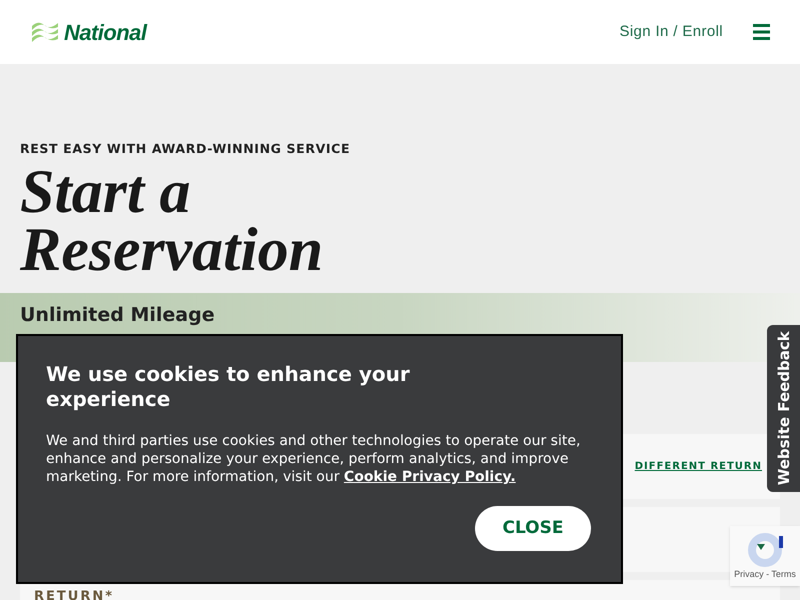  What do you see at coordinates (698, 466) in the screenshot?
I see `different-return-link: DIFFERENT RETURN` at bounding box center [698, 466].